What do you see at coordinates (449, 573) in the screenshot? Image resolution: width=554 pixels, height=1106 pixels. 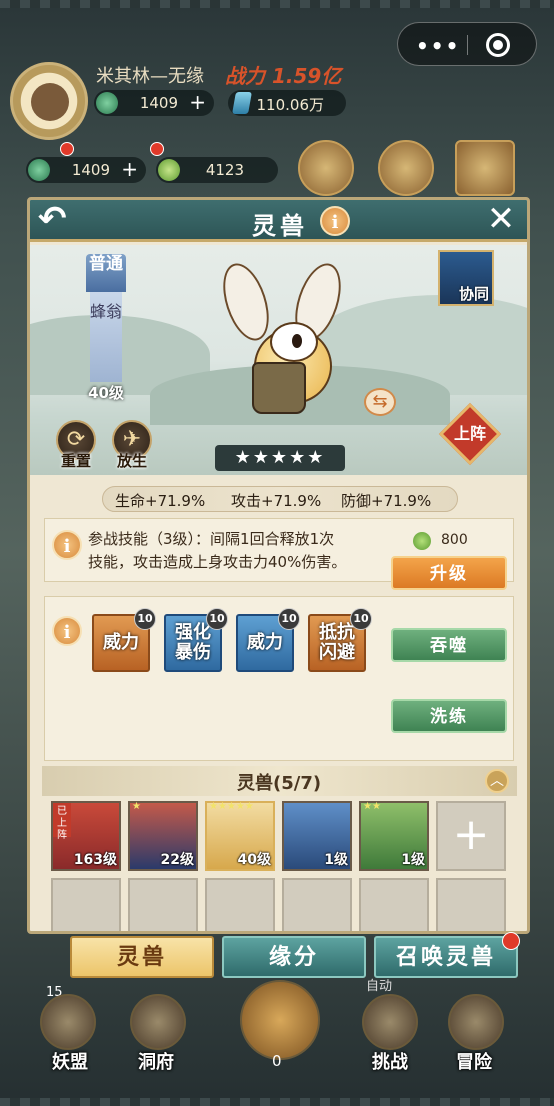 I see `upgrade-button: 升级` at bounding box center [449, 573].